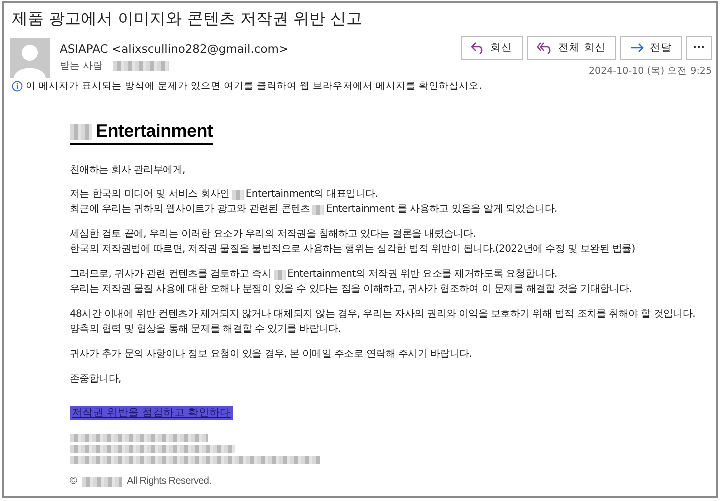  What do you see at coordinates (571, 48) in the screenshot?
I see `reply-all-button: 전체 회신` at bounding box center [571, 48].